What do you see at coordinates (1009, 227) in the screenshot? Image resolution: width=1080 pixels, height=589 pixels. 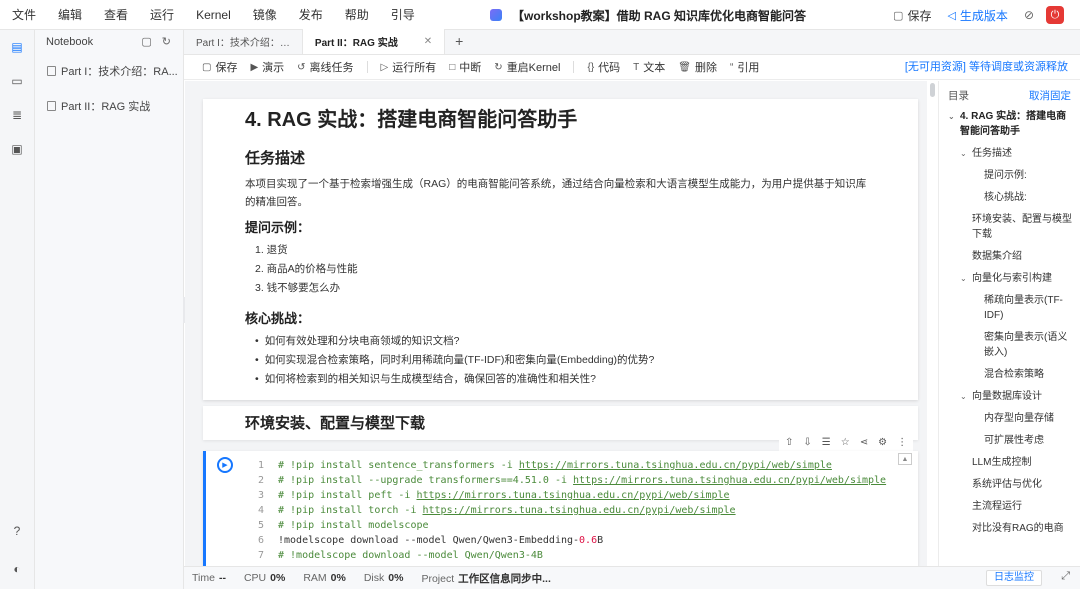 I see `toc-item: 环境安装、配置与模型下载` at bounding box center [1009, 227].